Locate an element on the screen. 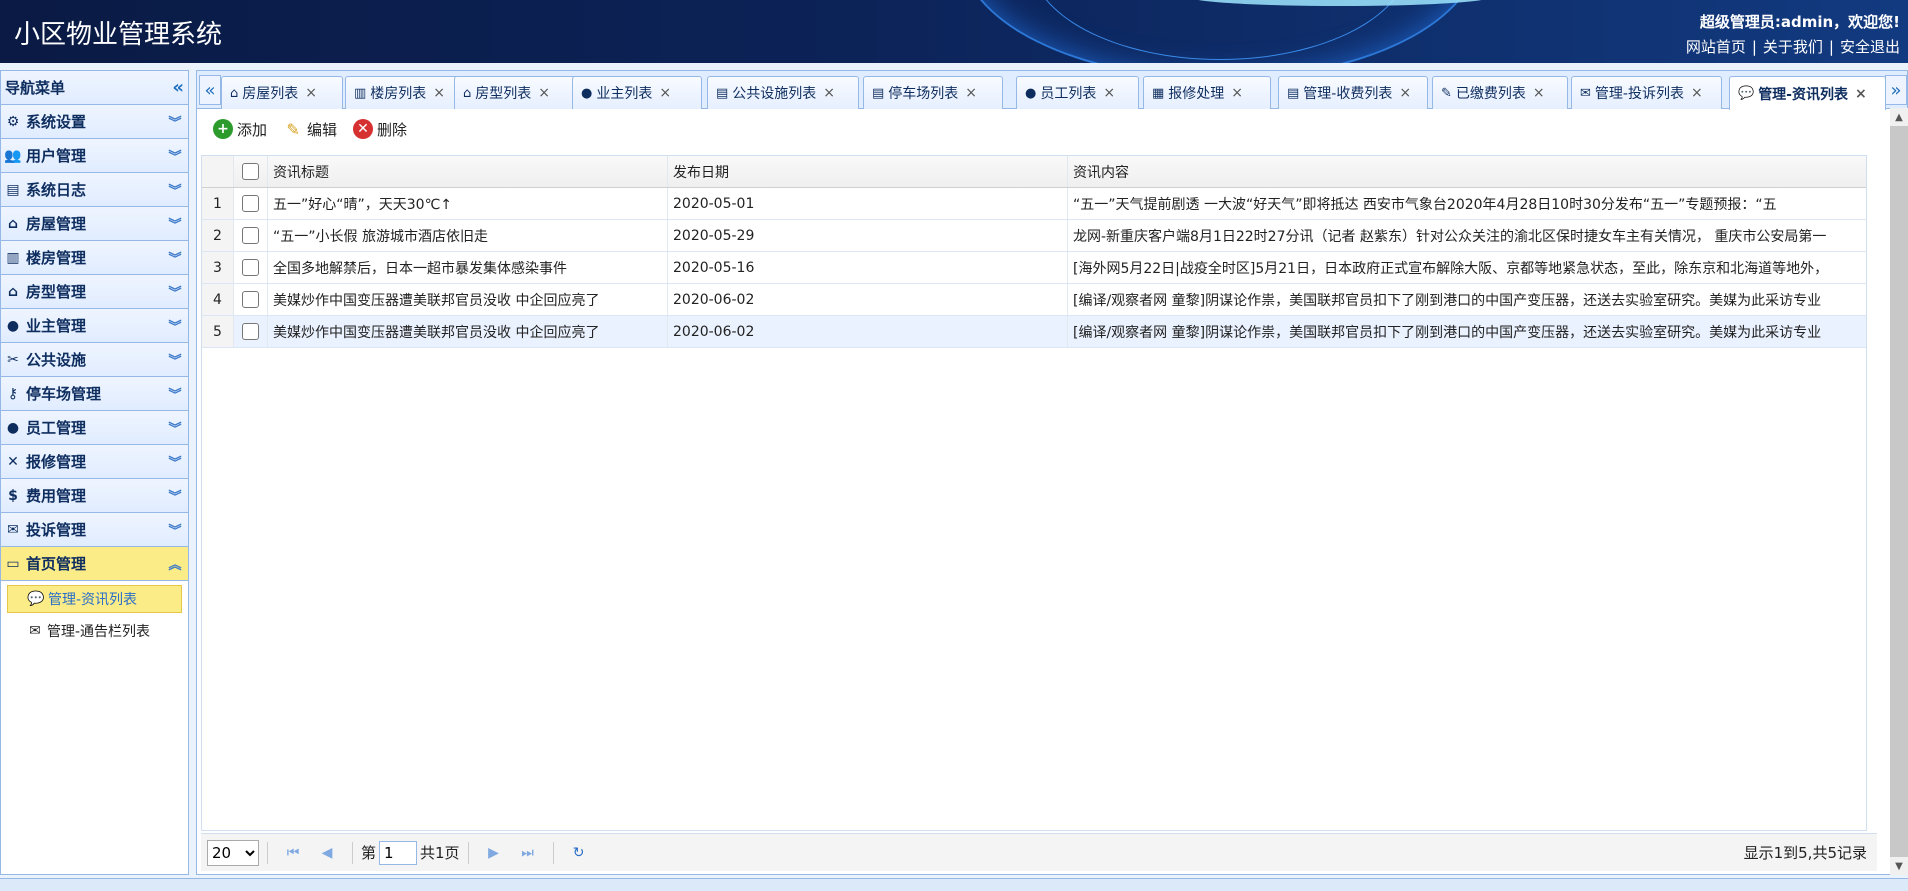 The width and height of the screenshot is (1908, 891). home-page-icon: ▭ is located at coordinates (13, 563).